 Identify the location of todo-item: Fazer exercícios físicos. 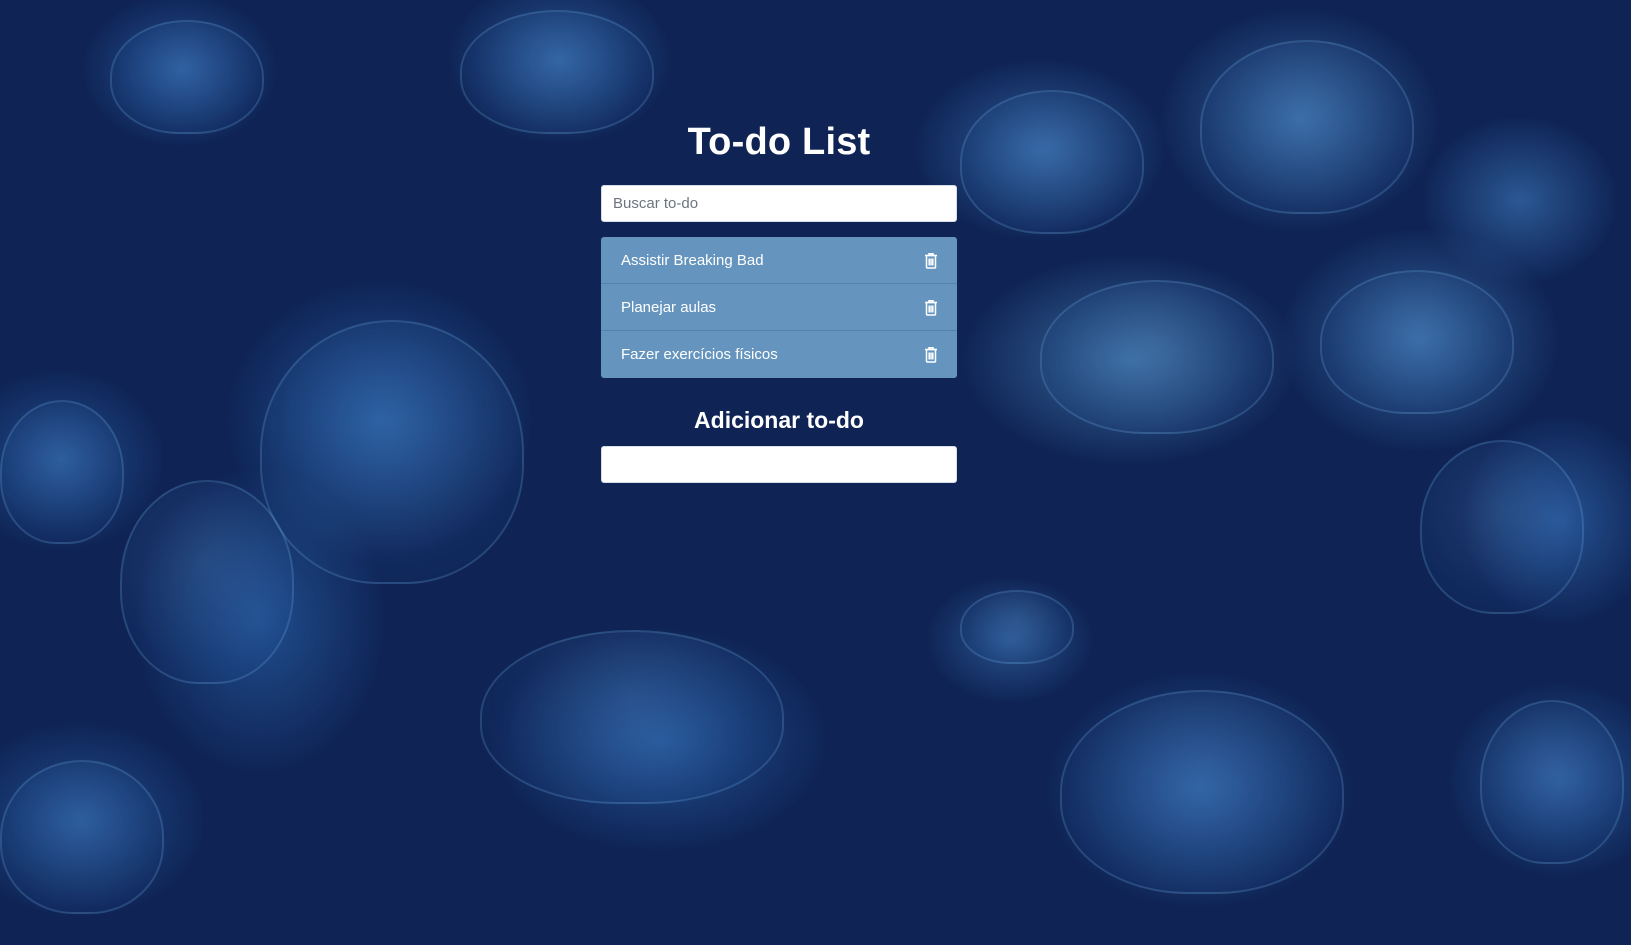
(779, 354).